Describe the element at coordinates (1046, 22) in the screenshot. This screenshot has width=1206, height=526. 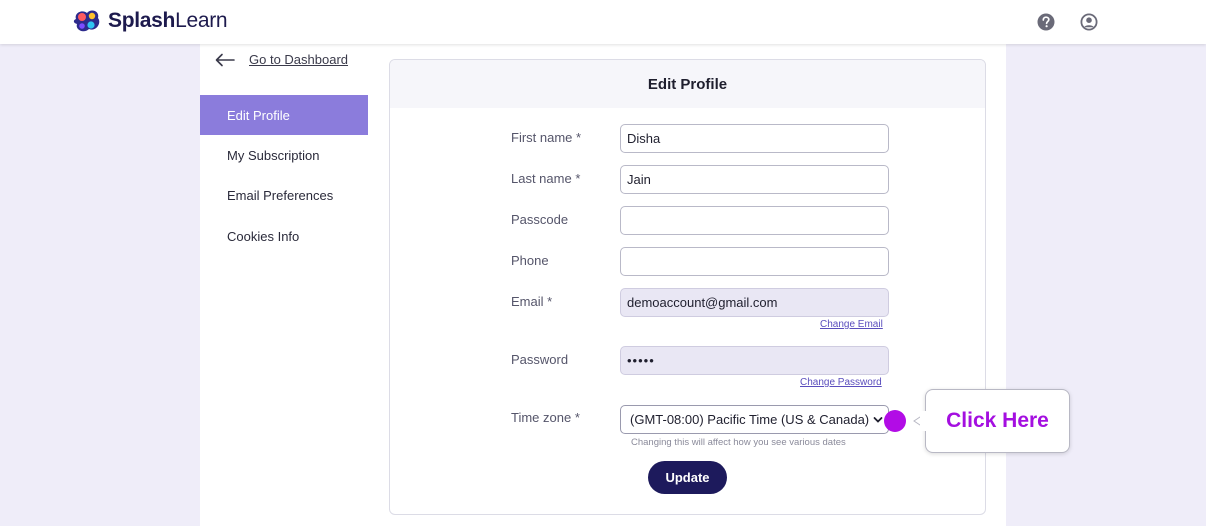
I see `help-icon` at that location.